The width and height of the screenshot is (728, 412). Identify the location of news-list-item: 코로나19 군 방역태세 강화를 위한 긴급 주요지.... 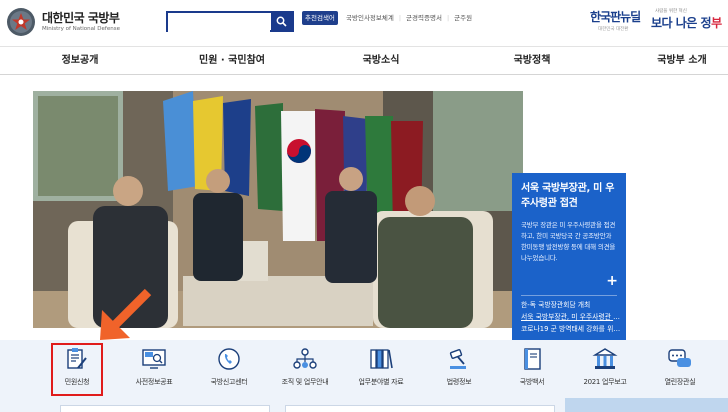
(571, 329).